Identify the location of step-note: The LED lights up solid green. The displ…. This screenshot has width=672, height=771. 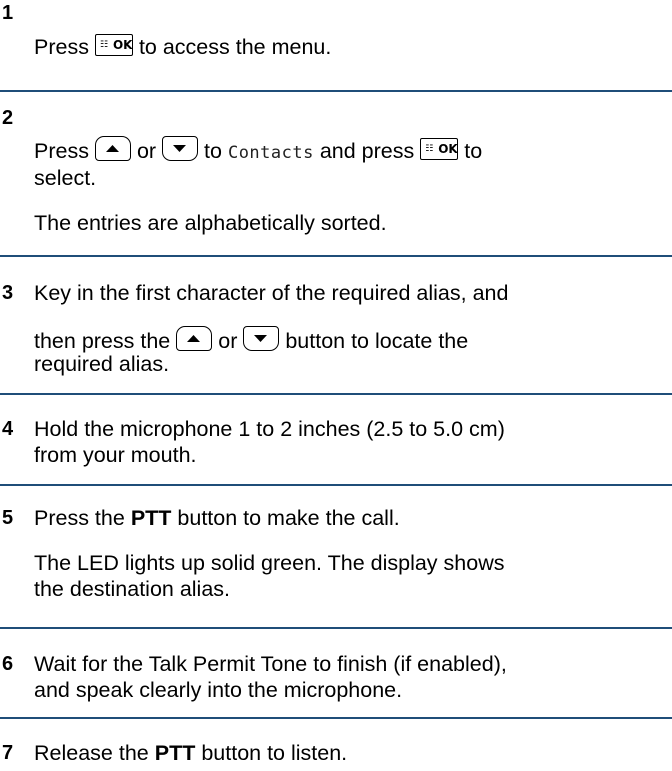
(269, 563).